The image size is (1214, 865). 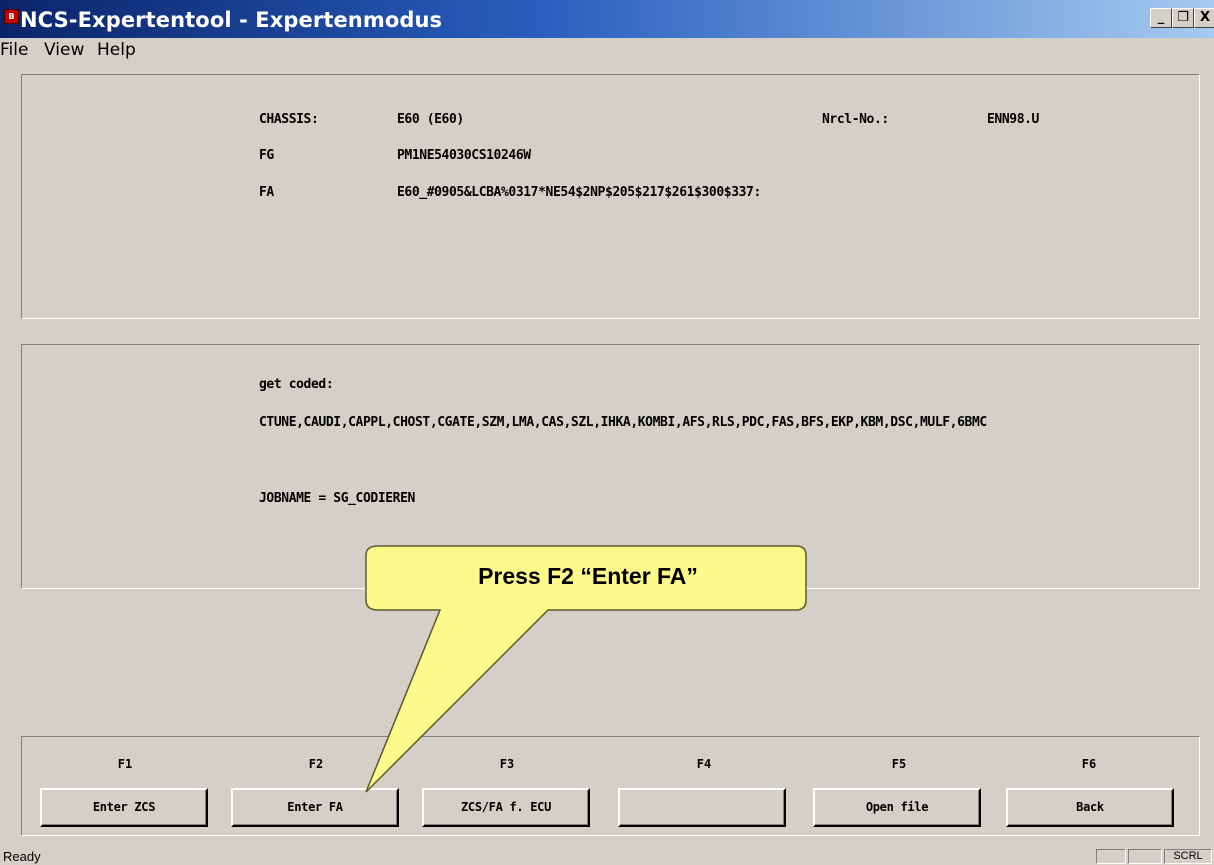 I want to click on f2-key-label: F2, so click(x=316, y=764).